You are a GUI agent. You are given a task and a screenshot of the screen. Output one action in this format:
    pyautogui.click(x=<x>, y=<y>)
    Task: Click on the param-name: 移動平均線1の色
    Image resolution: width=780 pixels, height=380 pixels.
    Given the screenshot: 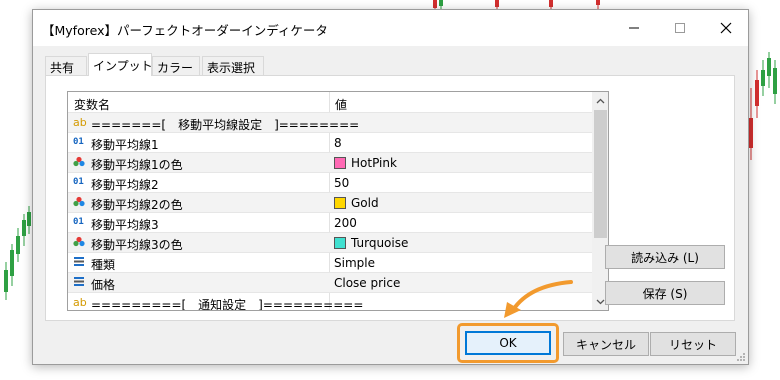 What is the action you would take?
    pyautogui.click(x=137, y=165)
    